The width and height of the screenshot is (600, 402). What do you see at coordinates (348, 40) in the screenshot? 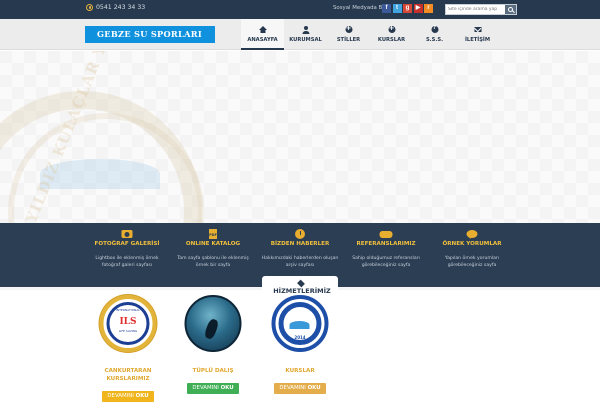
I see `nav-label: STİLLER` at bounding box center [348, 40].